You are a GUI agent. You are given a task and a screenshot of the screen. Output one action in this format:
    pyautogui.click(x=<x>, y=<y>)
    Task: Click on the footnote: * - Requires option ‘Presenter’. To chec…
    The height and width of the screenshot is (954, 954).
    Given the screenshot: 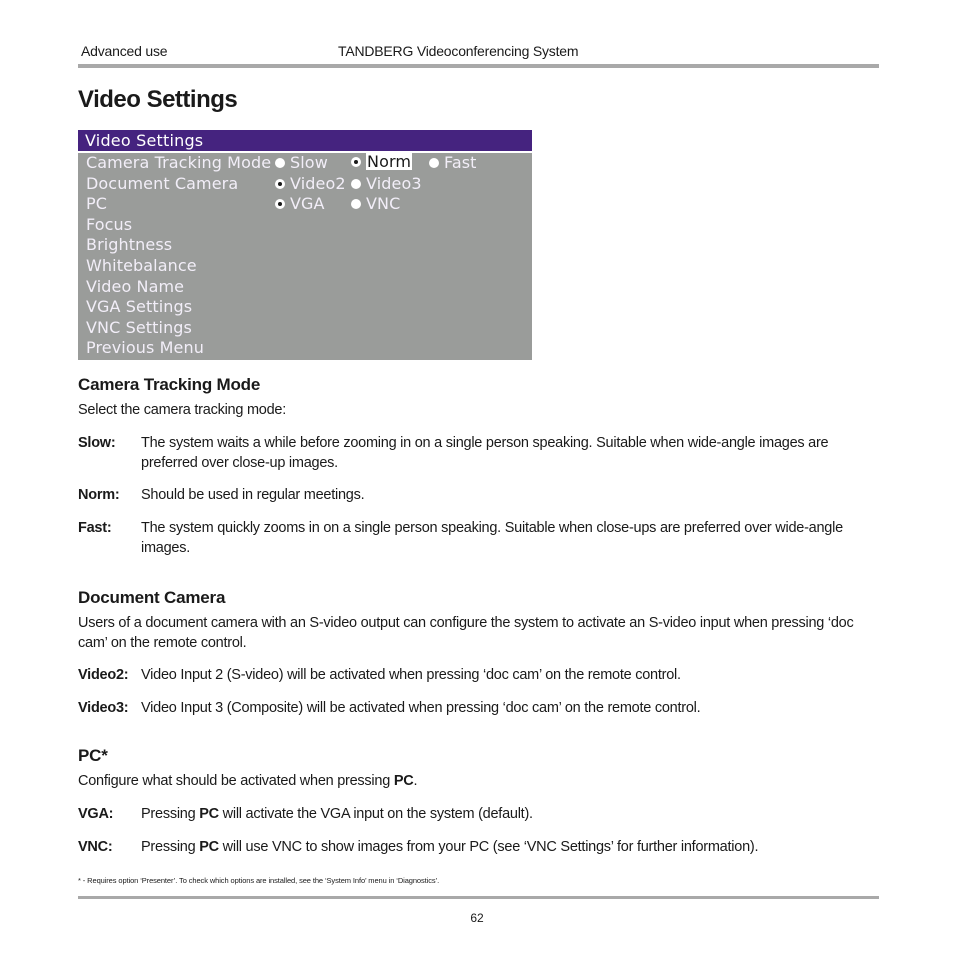 What is the action you would take?
    pyautogui.click(x=259, y=880)
    